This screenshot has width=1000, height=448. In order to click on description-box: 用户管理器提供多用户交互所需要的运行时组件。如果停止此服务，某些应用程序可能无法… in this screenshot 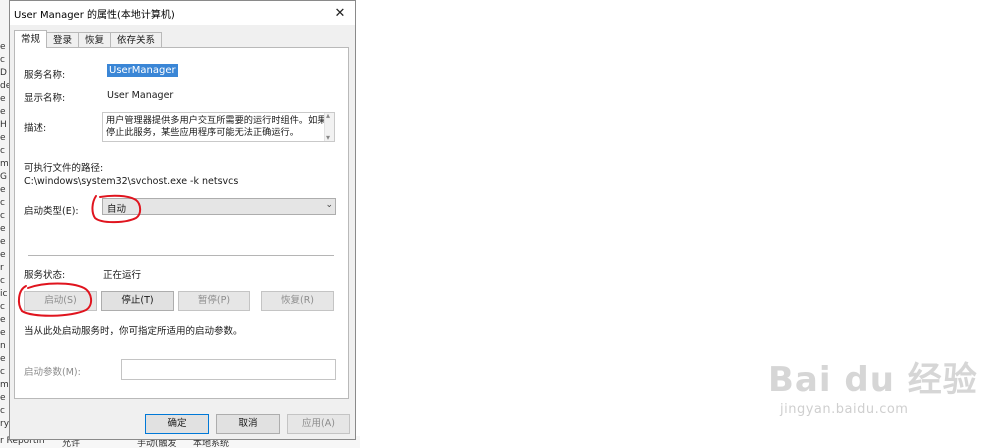, I will do `click(218, 127)`.